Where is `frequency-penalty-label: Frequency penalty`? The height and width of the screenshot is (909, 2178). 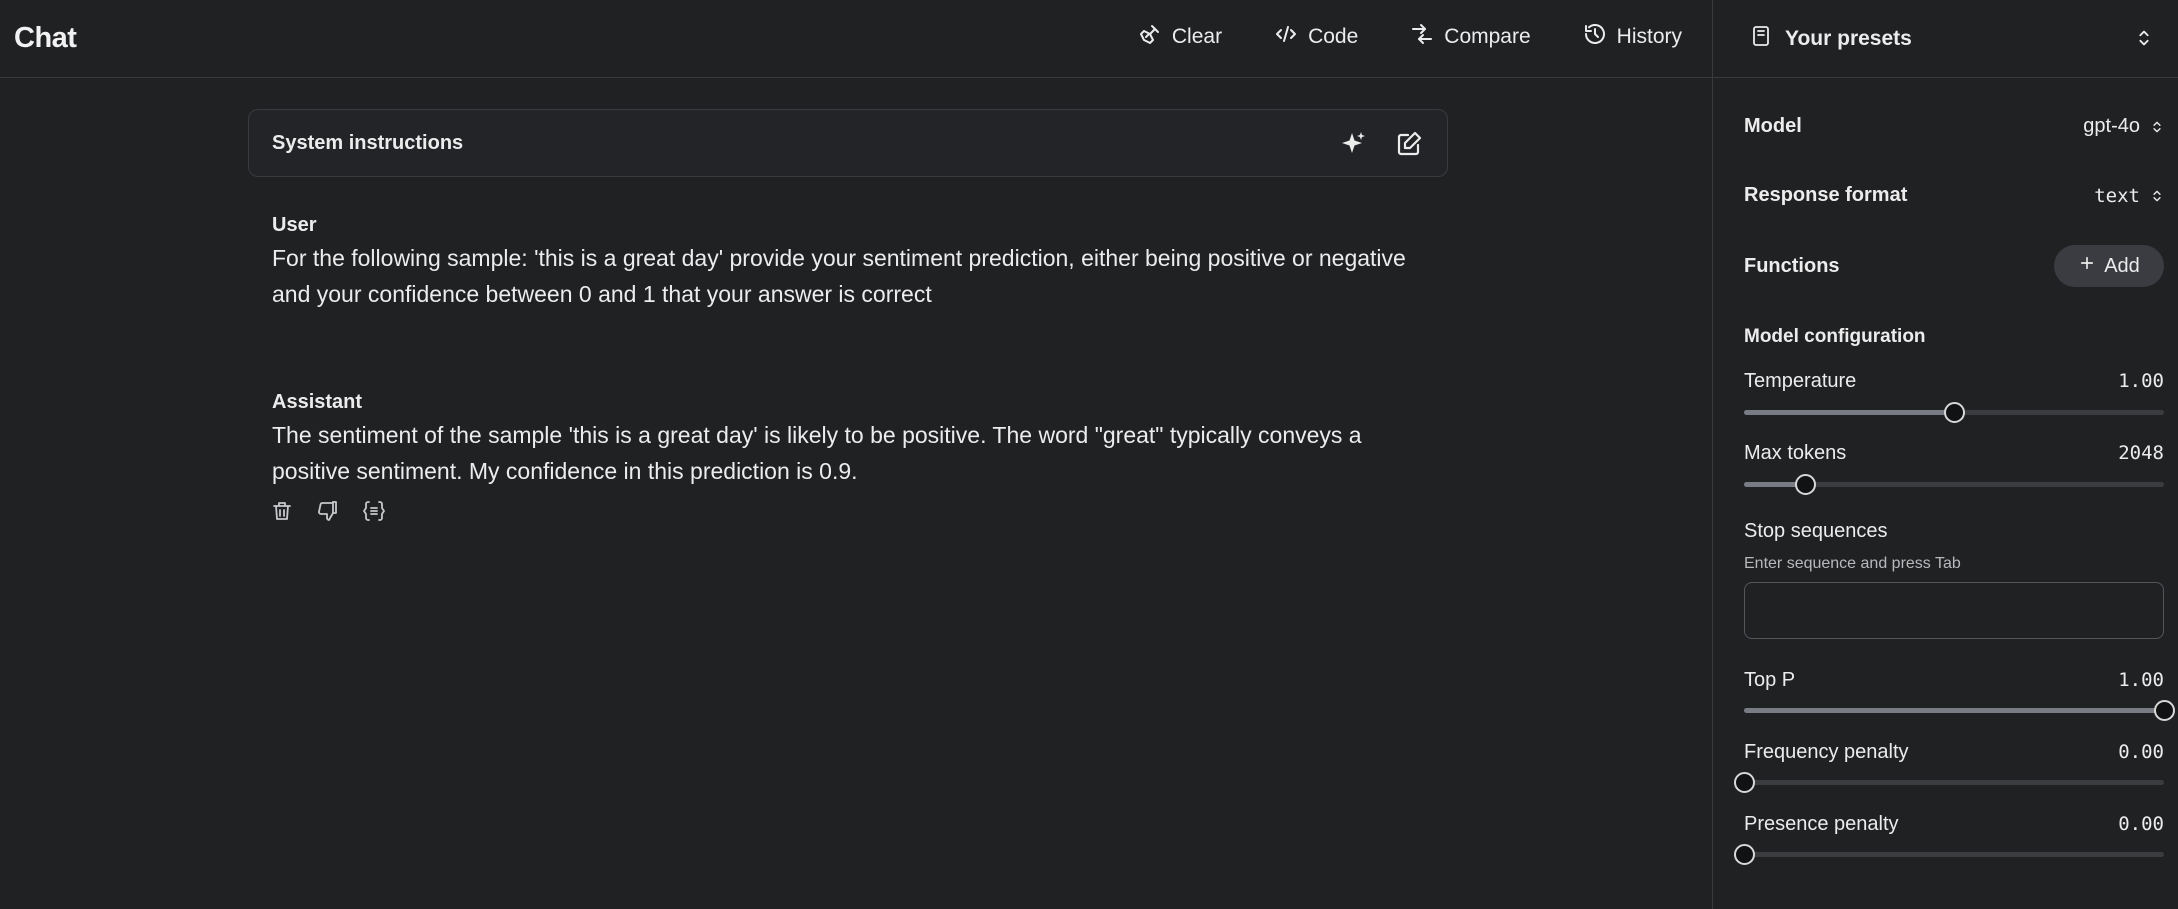
frequency-penalty-label: Frequency penalty is located at coordinates (1826, 752).